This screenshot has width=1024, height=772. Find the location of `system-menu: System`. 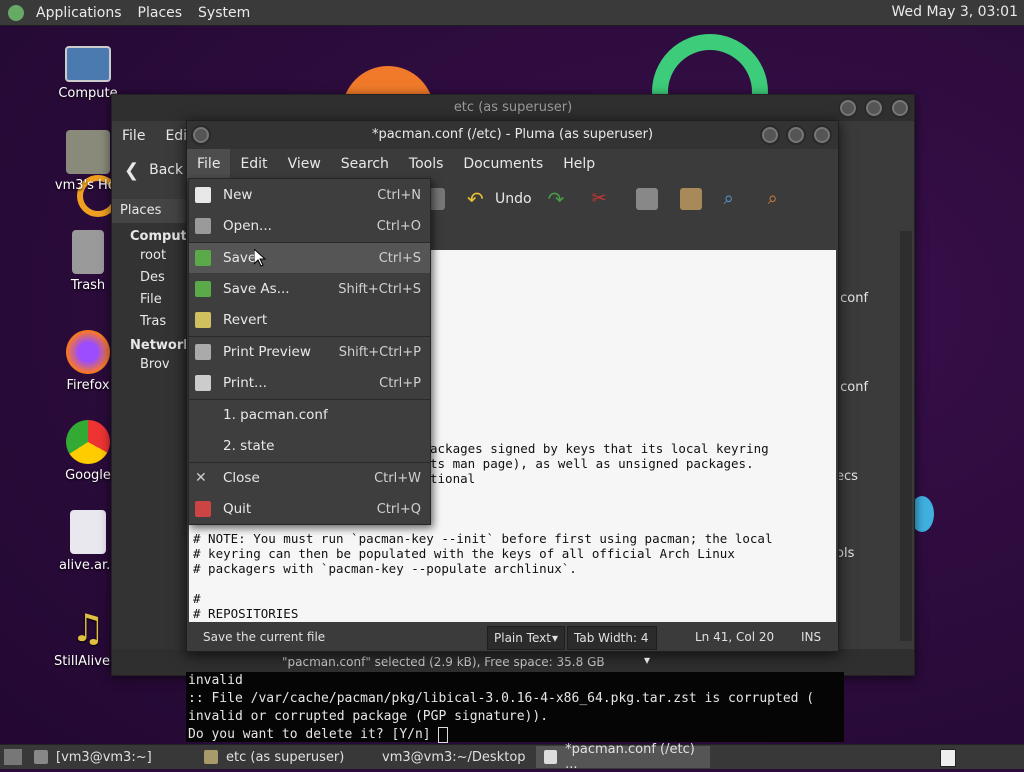

system-menu: System is located at coordinates (224, 13).